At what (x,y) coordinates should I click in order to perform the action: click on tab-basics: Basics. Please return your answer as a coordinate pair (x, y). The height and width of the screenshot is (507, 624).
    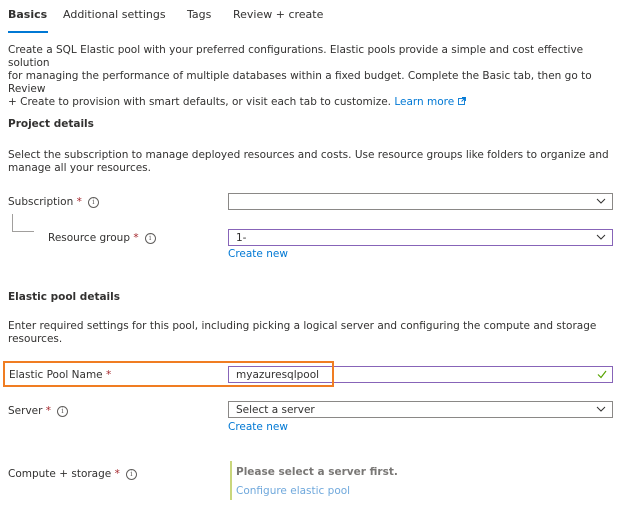
    Looking at the image, I should click on (27, 14).